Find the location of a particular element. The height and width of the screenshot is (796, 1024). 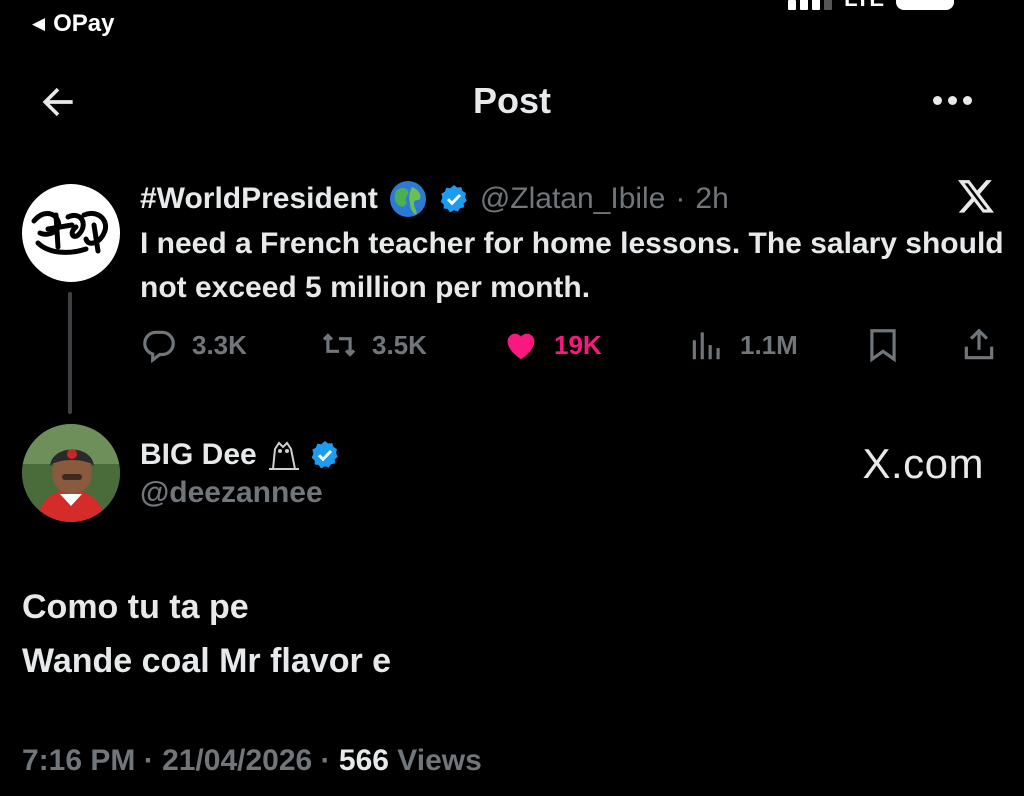

post-views-label: Views is located at coordinates (435, 760).